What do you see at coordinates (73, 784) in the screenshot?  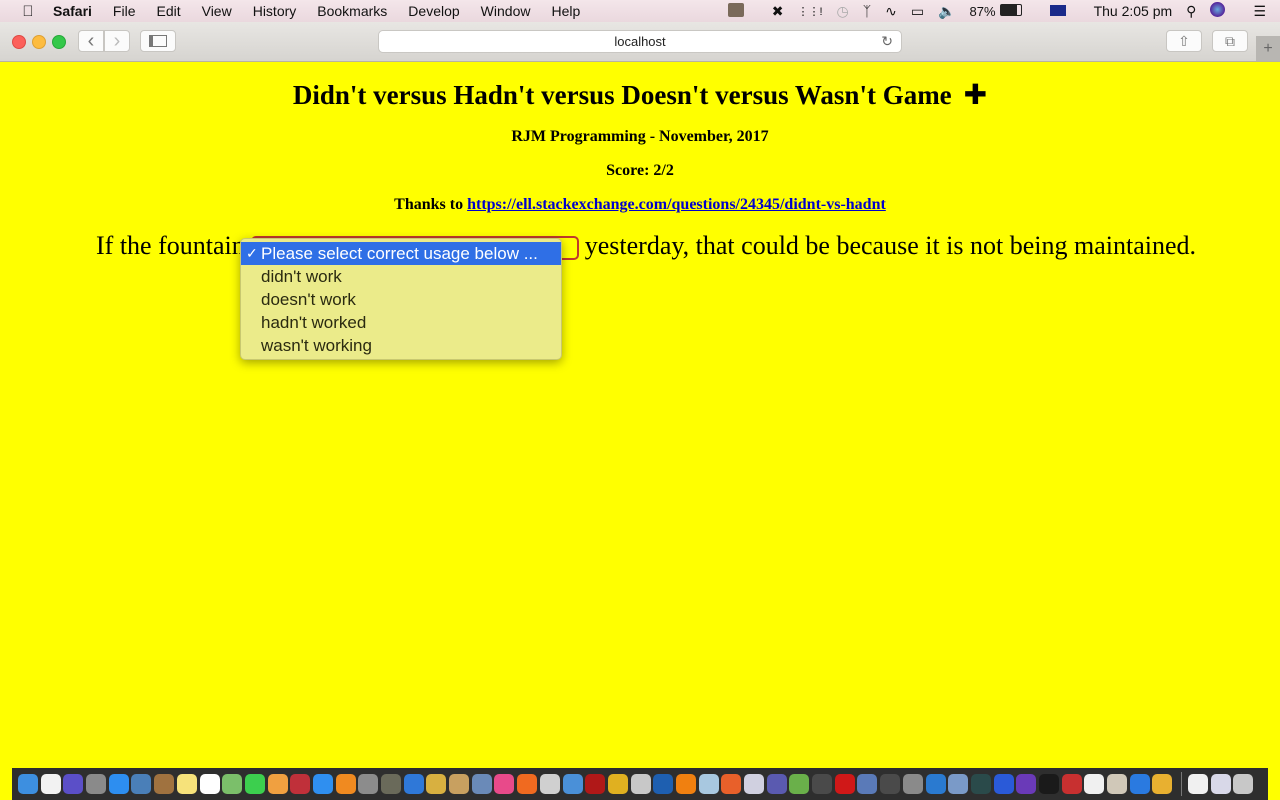 I see `dock-siri-icon` at bounding box center [73, 784].